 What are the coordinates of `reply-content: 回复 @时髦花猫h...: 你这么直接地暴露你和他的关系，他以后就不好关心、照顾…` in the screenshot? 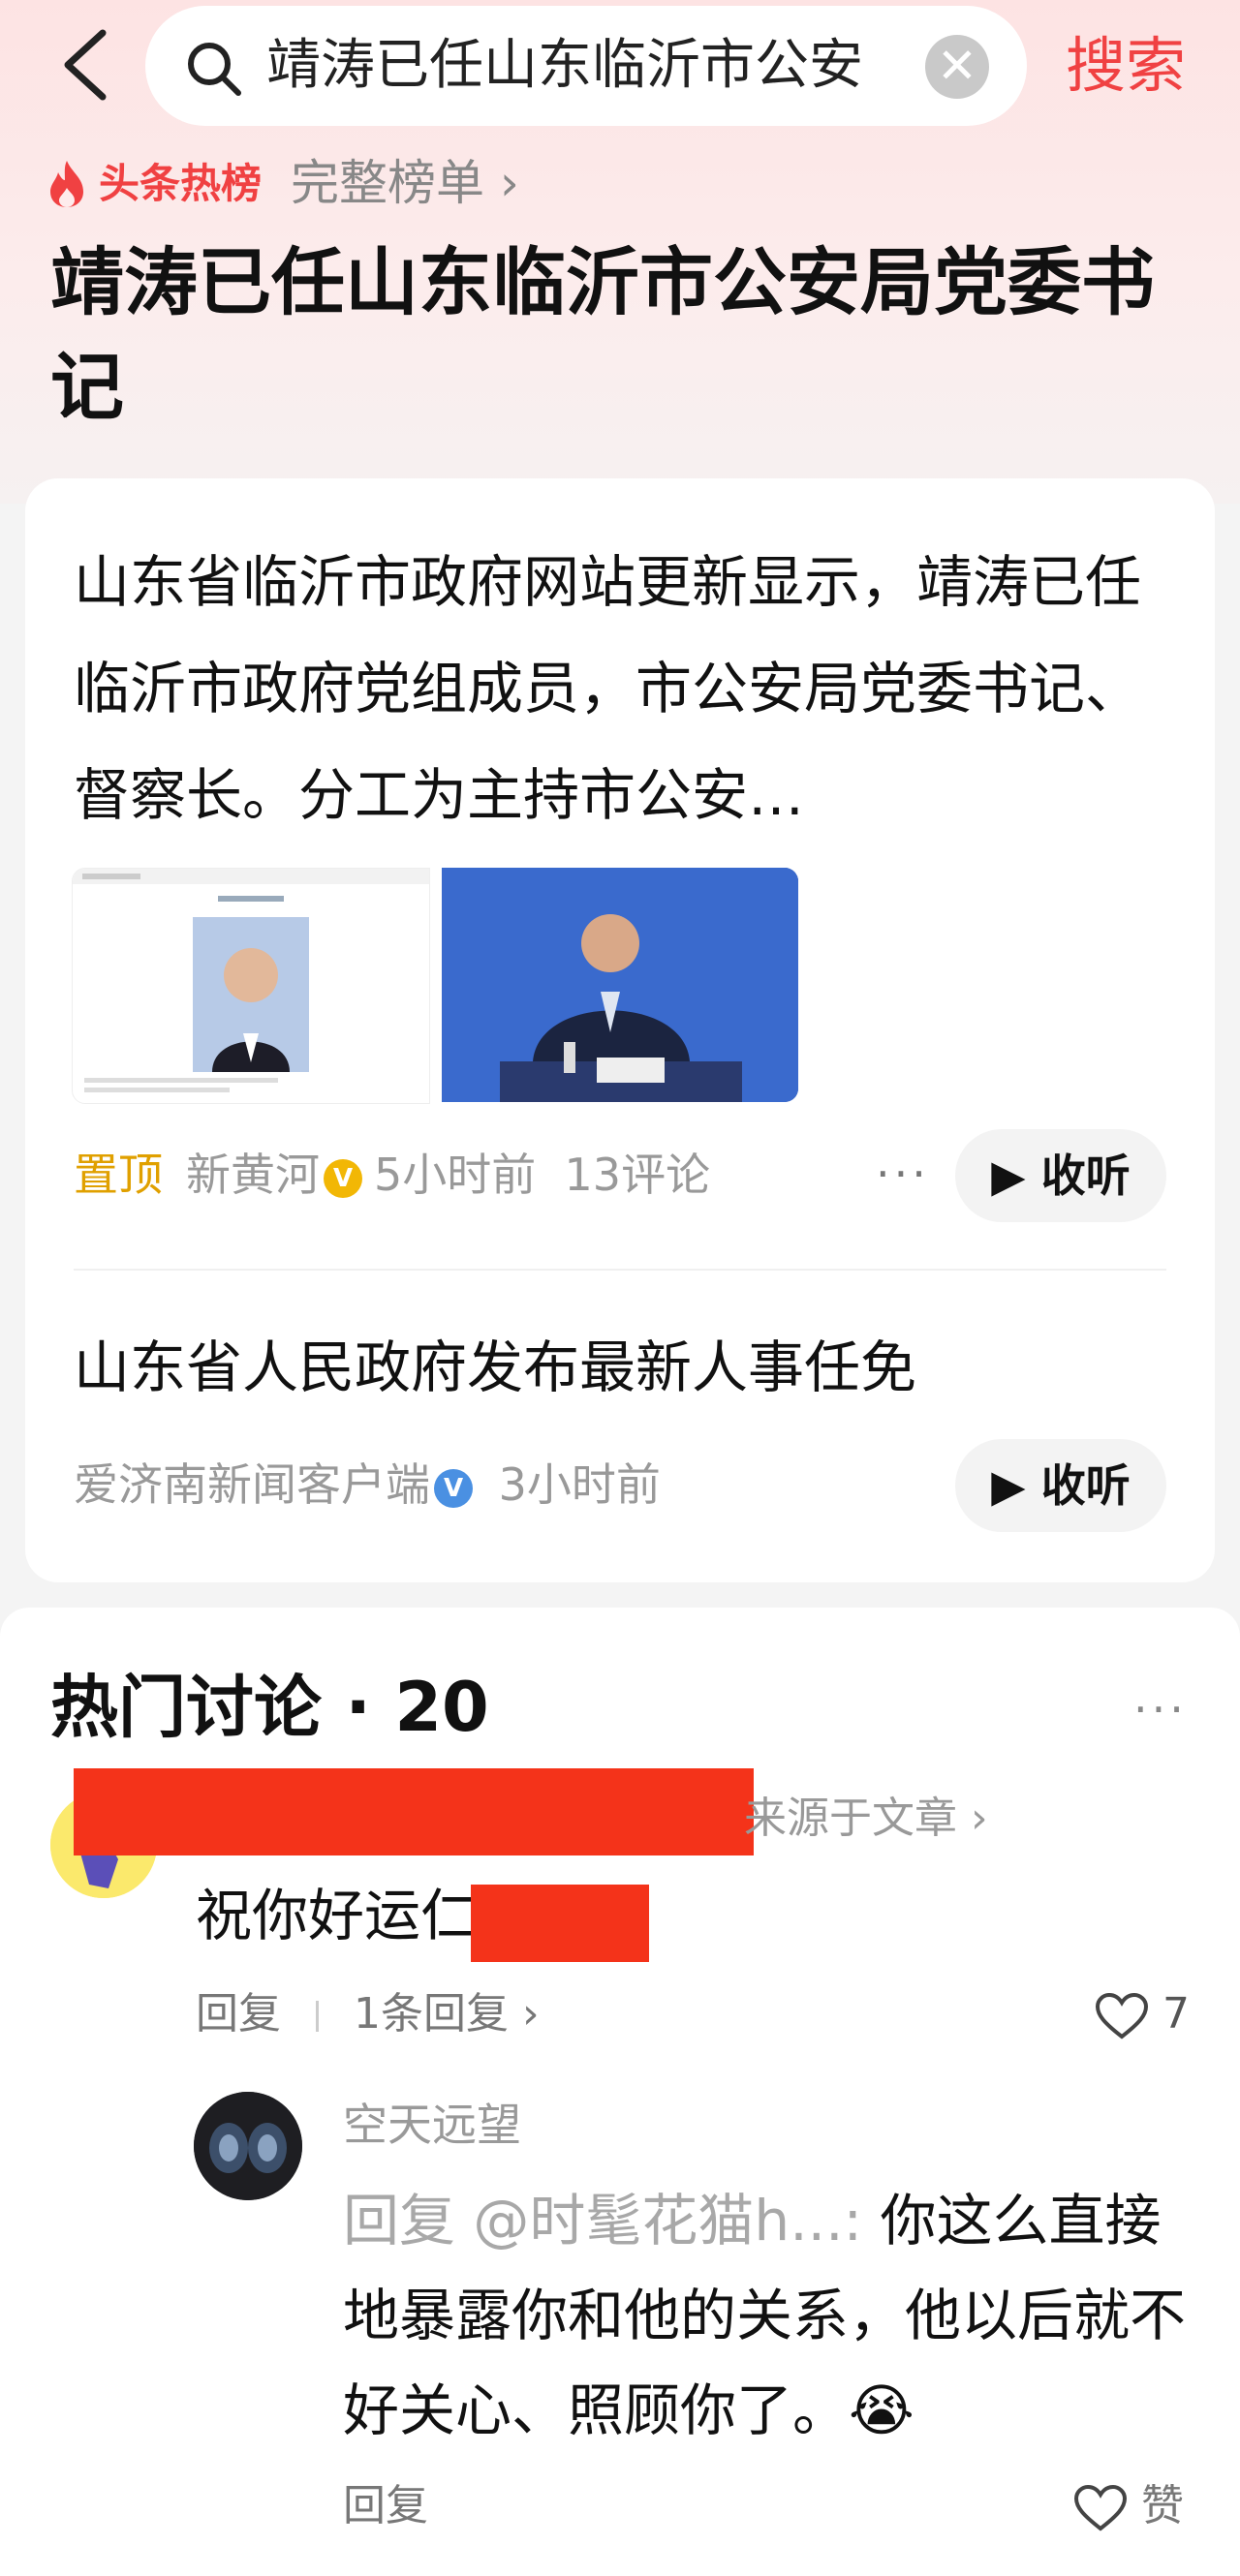 It's located at (769, 2315).